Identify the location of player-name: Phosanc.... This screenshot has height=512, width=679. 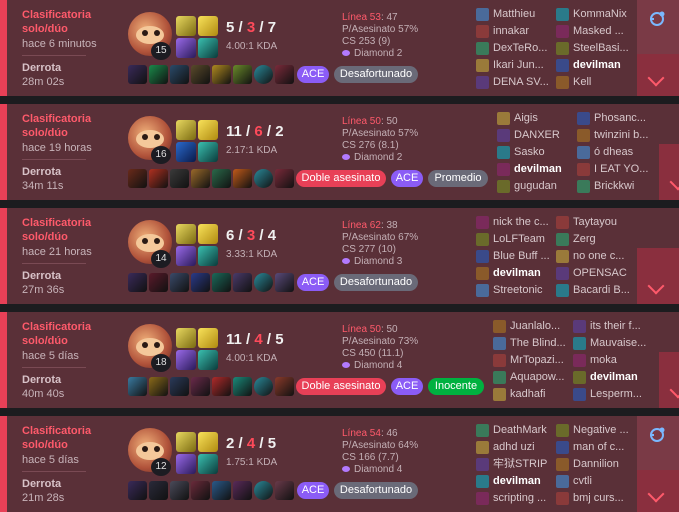
(620, 118).